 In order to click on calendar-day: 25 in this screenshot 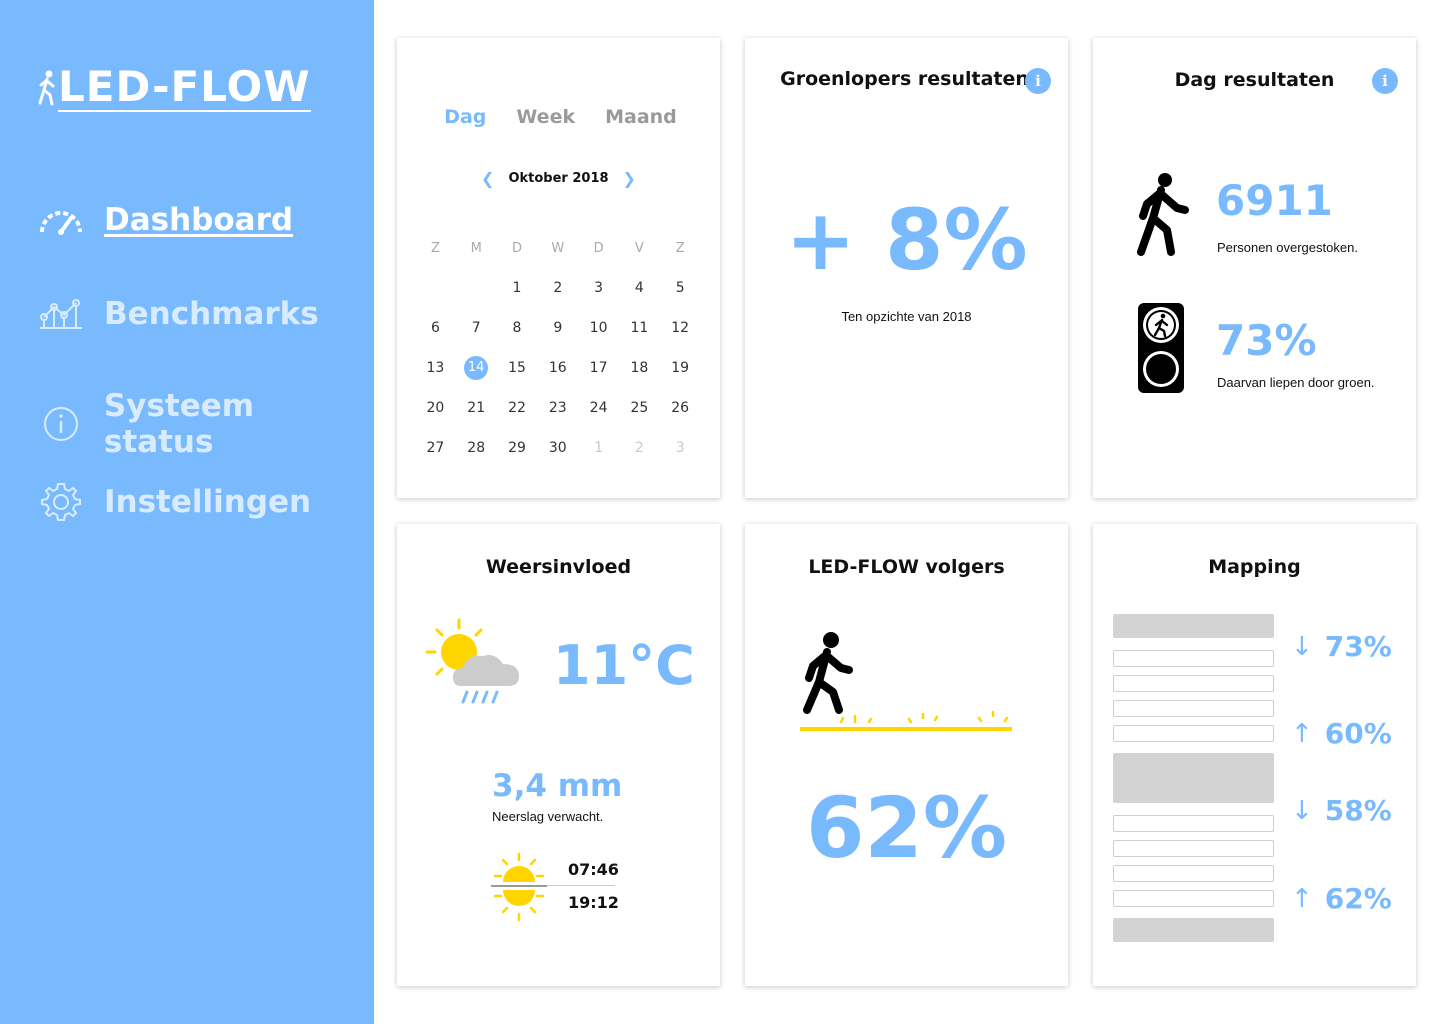, I will do `click(639, 408)`.